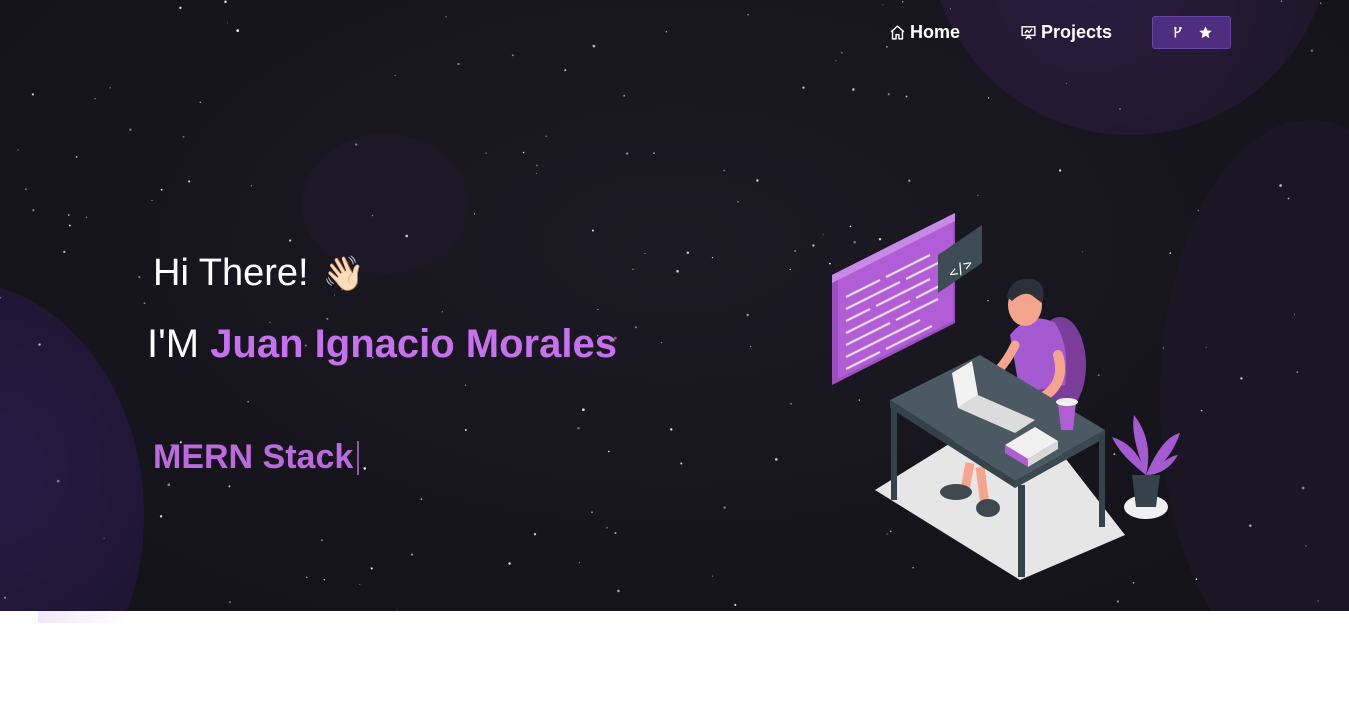  I want to click on name-prefix: I'M, so click(179, 344).